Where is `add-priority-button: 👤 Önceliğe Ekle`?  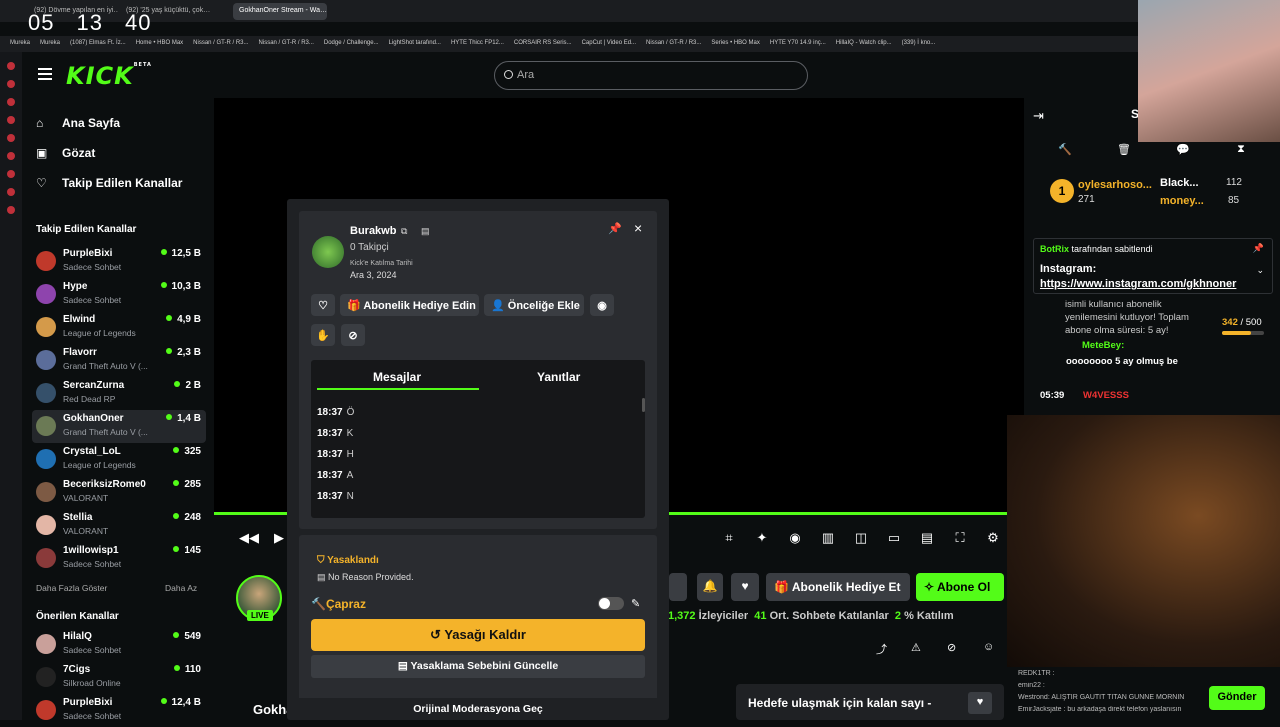 add-priority-button: 👤 Önceliğe Ekle is located at coordinates (534, 305).